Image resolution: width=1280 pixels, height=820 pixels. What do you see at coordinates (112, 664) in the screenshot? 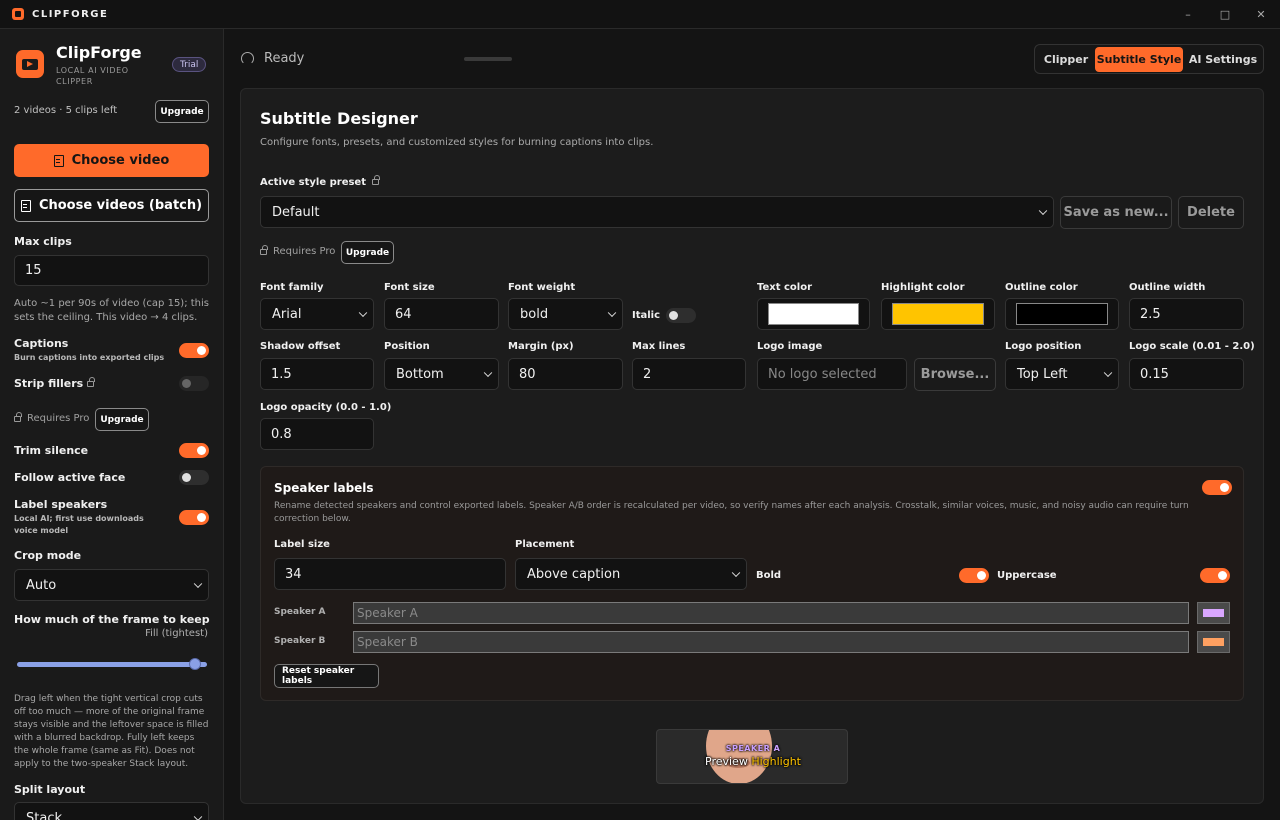
I see `frame-keep-slider-track` at bounding box center [112, 664].